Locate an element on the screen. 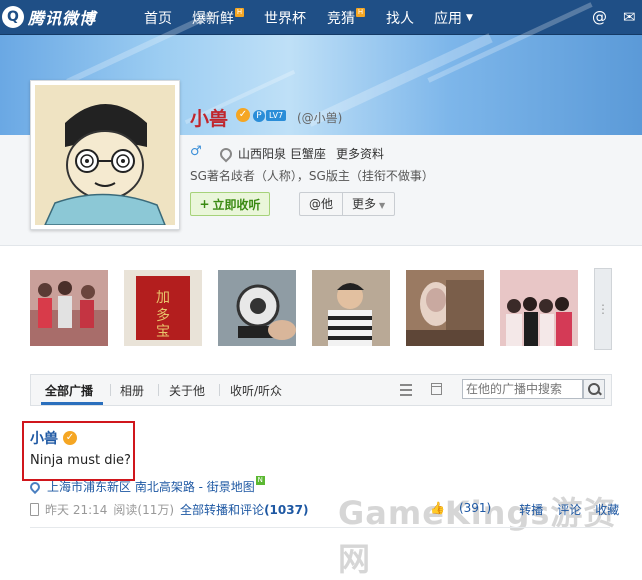 The width and height of the screenshot is (642, 580). nav-item-label: 竞猜 is located at coordinates (341, 19).